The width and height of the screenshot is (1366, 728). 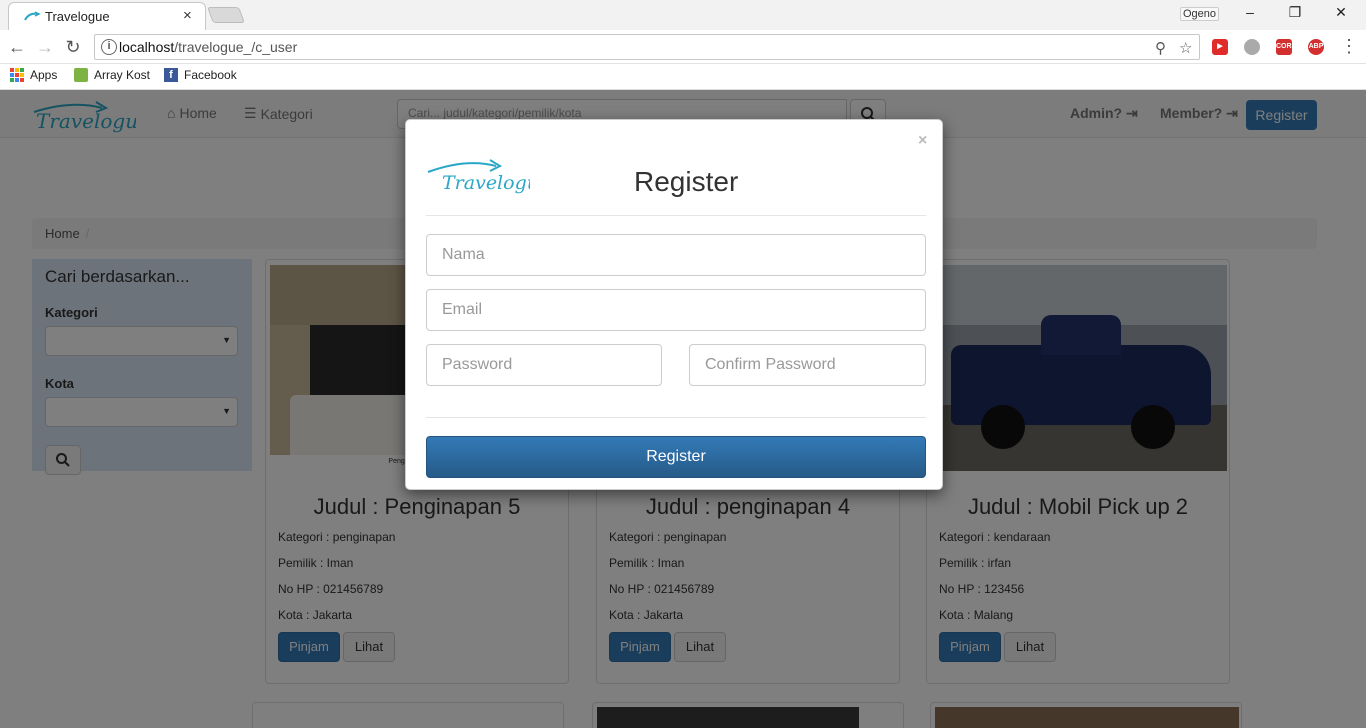 What do you see at coordinates (686, 181) in the screenshot?
I see `modal-title: Register` at bounding box center [686, 181].